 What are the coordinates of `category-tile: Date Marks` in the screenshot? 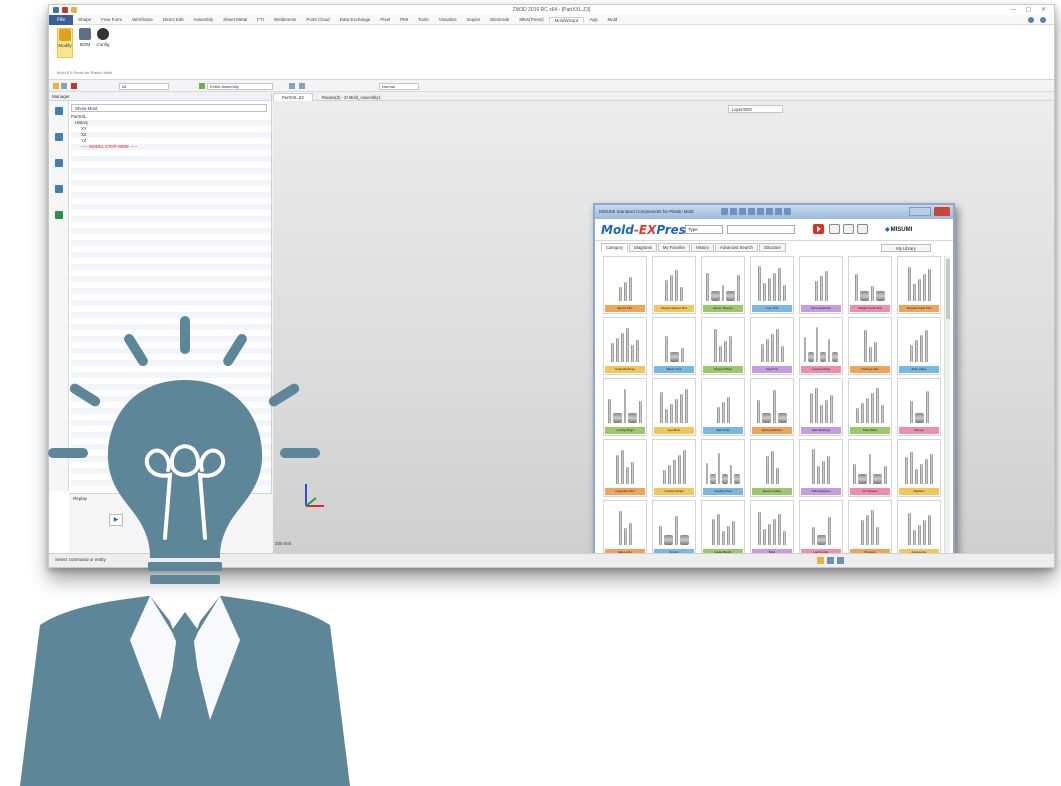 It's located at (870, 407).